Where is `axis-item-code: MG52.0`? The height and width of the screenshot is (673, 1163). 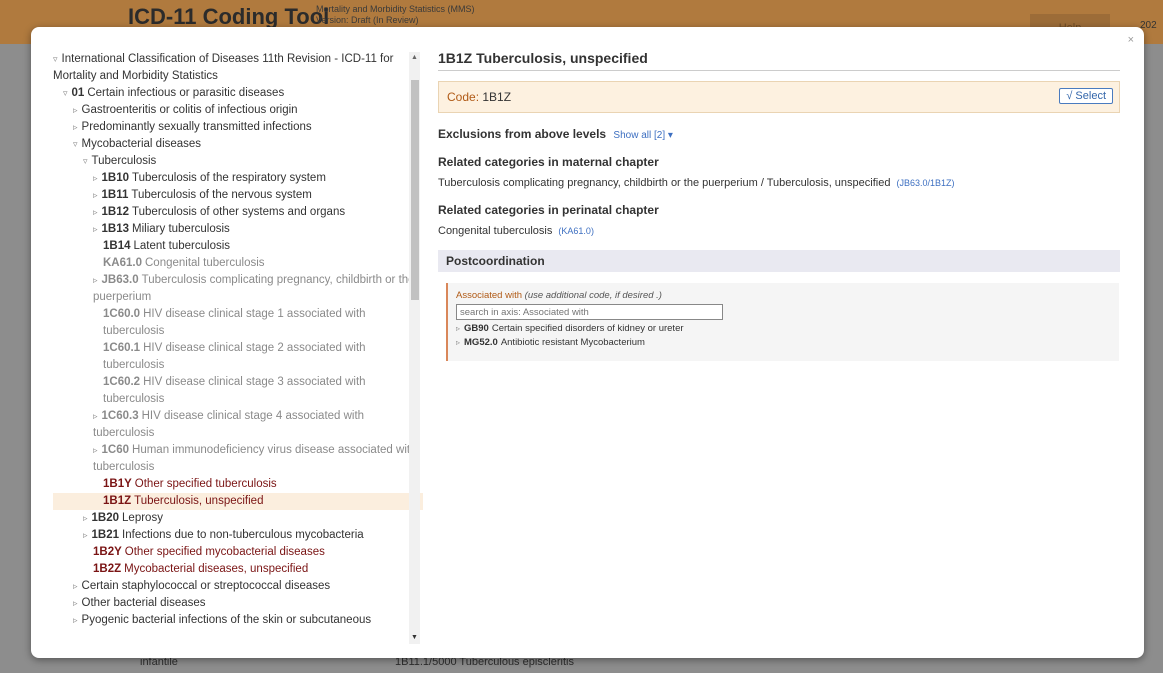
axis-item-code: MG52.0 is located at coordinates (481, 342).